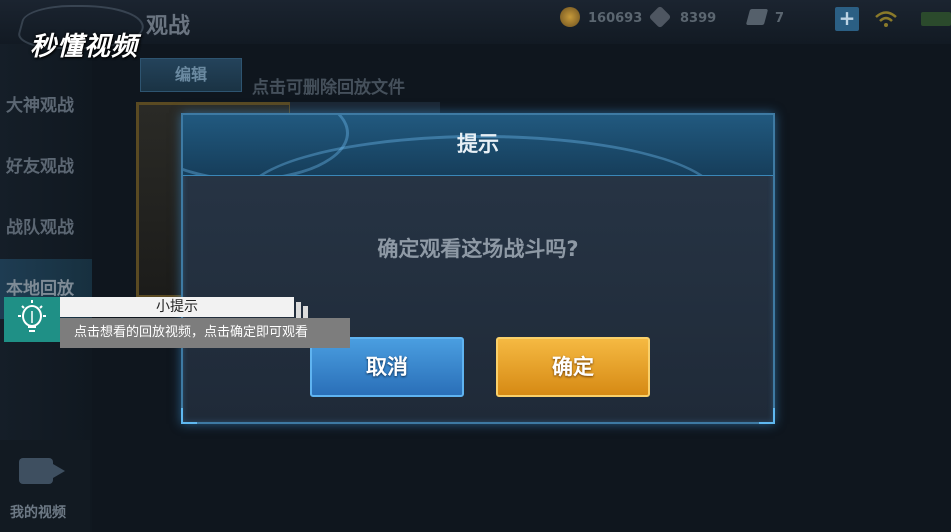 This screenshot has width=951, height=532. I want to click on video-camera-icon, so click(42, 471).